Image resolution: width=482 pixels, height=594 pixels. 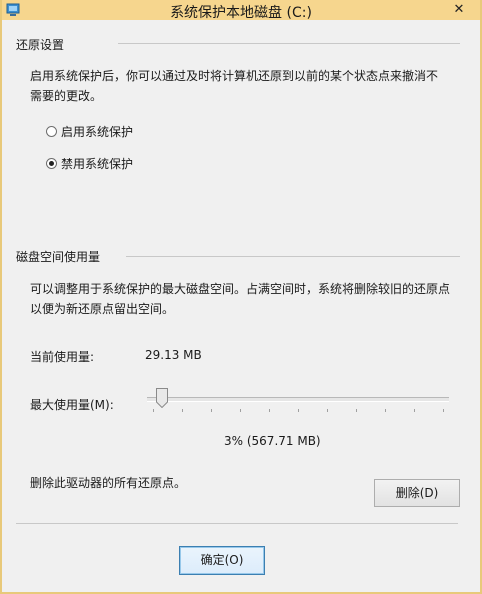 What do you see at coordinates (417, 493) in the screenshot?
I see `delete-button: 删除(D)` at bounding box center [417, 493].